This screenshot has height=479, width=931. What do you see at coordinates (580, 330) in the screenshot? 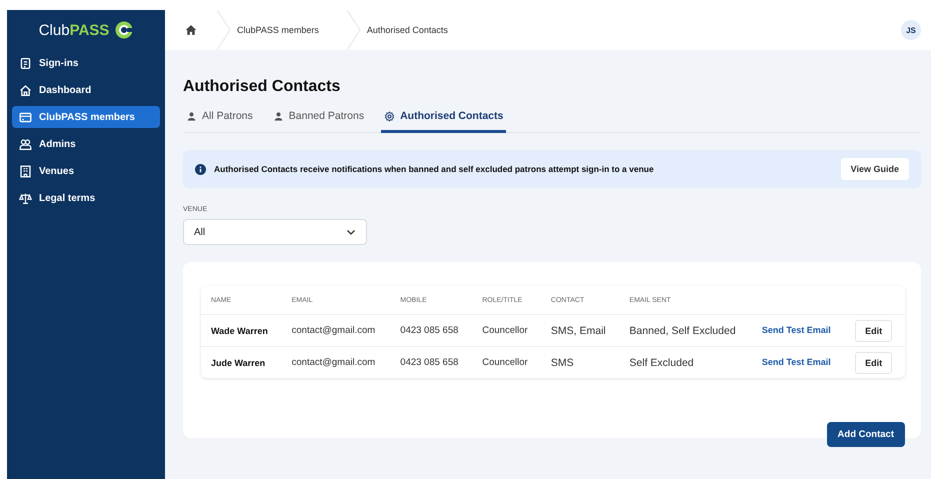
I see `table-cell: SMS, Email` at bounding box center [580, 330].